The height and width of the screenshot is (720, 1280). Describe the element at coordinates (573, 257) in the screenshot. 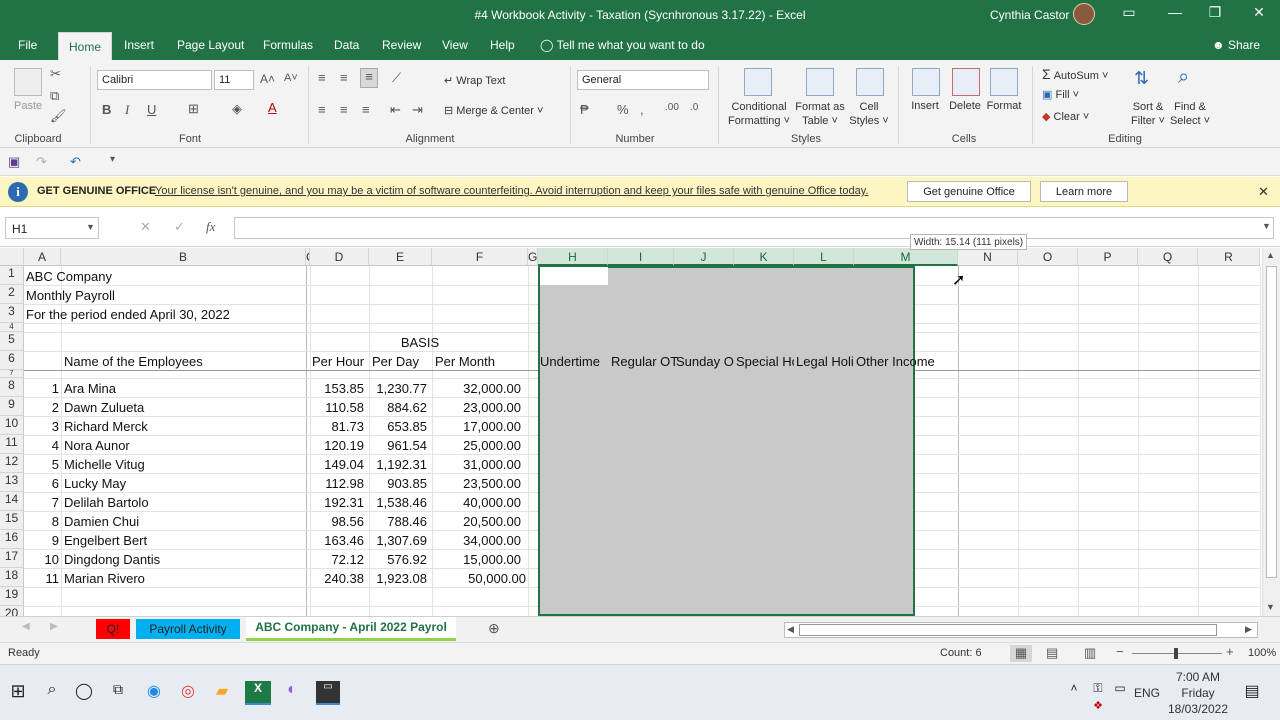

I see `column-header-h: H` at that location.